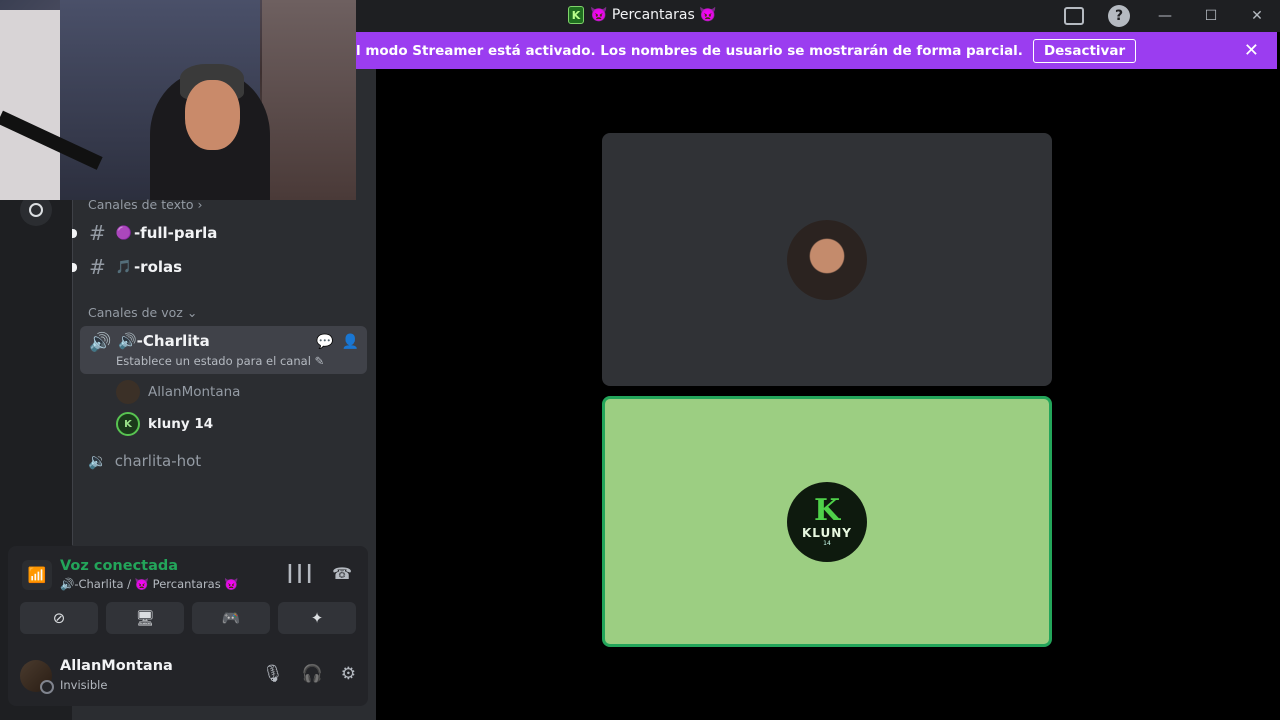  I want to click on member-name: kluny 14, so click(181, 424).